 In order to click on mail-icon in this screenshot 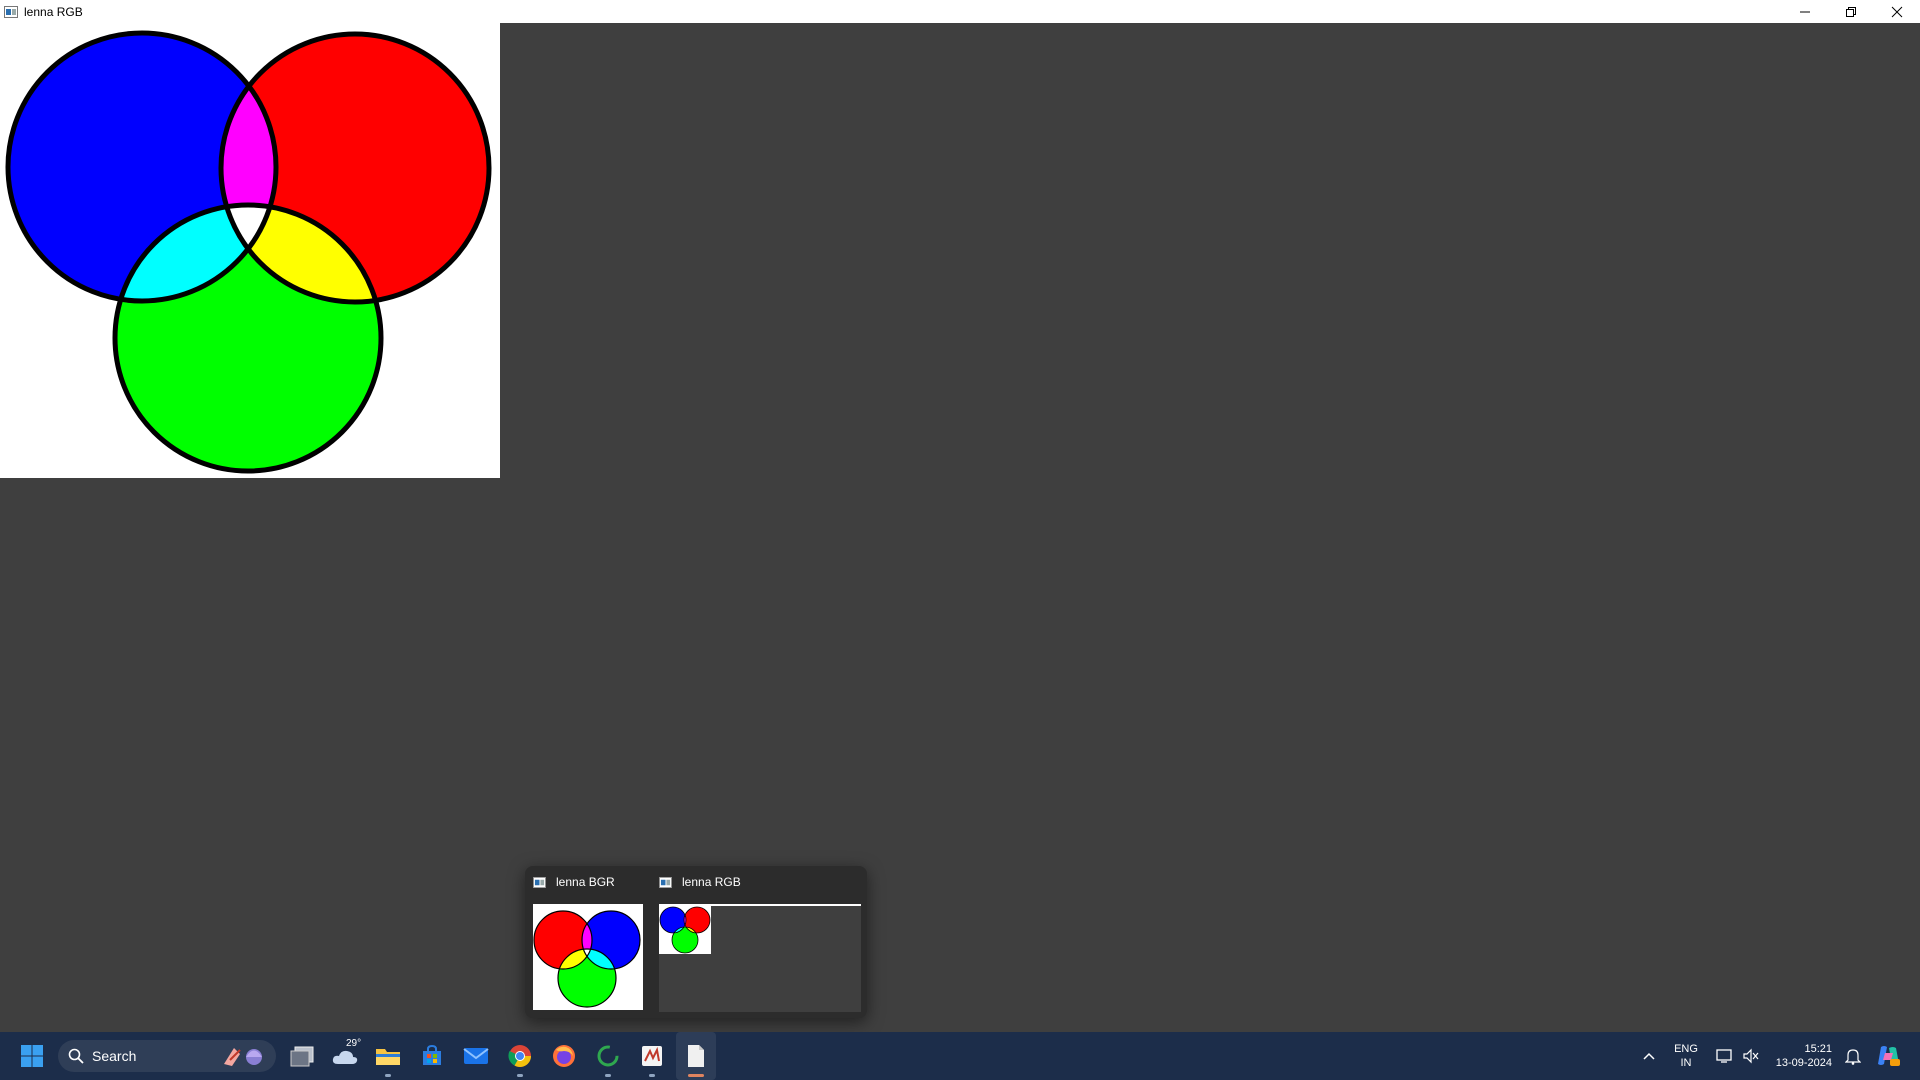, I will do `click(476, 1056)`.